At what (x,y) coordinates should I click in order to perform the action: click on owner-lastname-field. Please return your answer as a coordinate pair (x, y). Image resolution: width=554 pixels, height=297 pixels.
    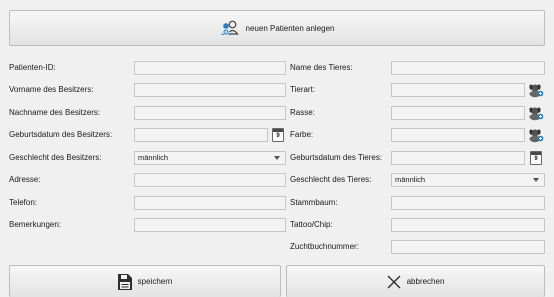
    Looking at the image, I should click on (210, 113).